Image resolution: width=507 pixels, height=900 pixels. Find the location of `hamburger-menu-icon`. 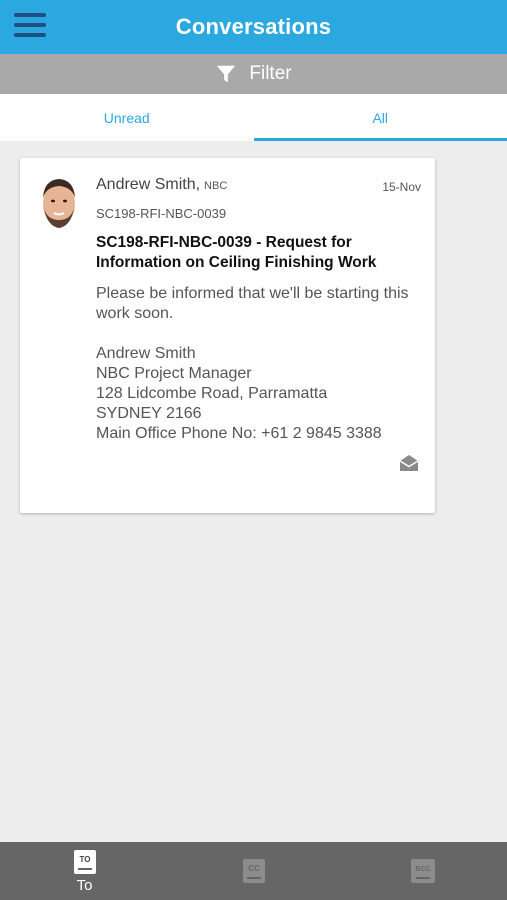

hamburger-menu-icon is located at coordinates (30, 27).